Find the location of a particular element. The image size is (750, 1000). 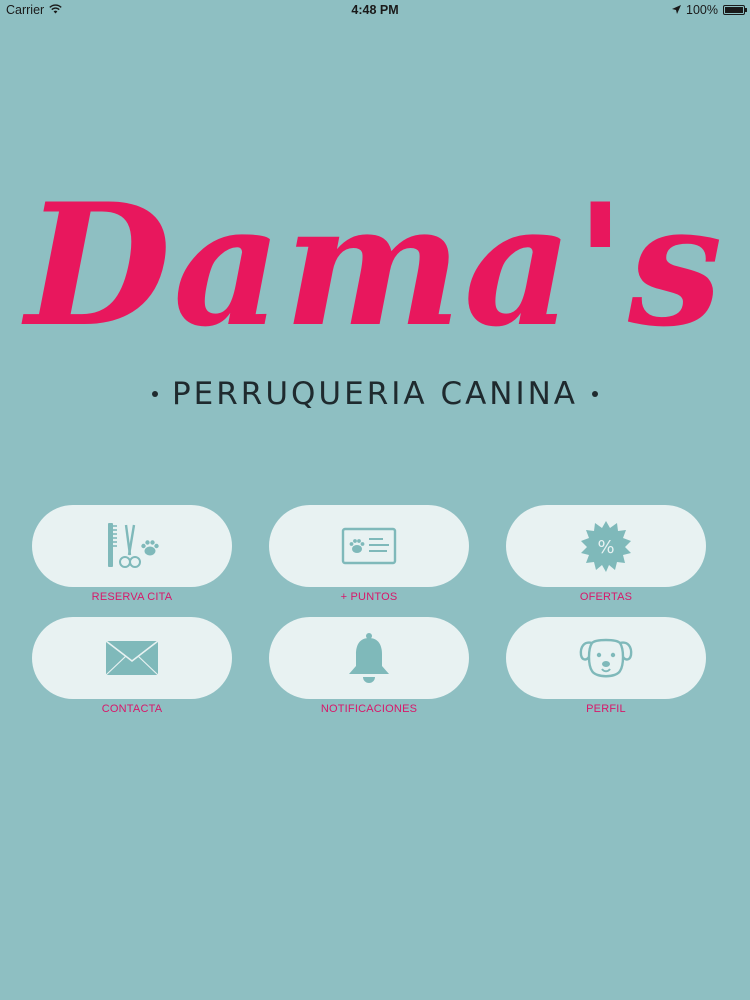

ofertas-button: % is located at coordinates (606, 546).